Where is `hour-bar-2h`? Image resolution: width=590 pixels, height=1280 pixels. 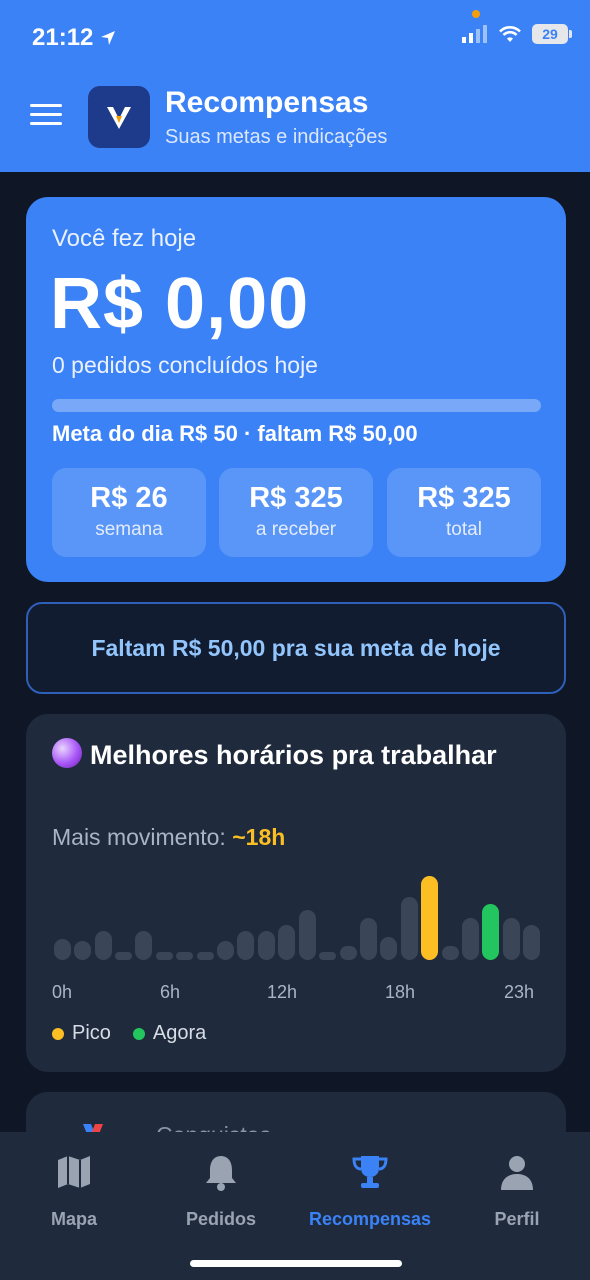 hour-bar-2h is located at coordinates (103, 945).